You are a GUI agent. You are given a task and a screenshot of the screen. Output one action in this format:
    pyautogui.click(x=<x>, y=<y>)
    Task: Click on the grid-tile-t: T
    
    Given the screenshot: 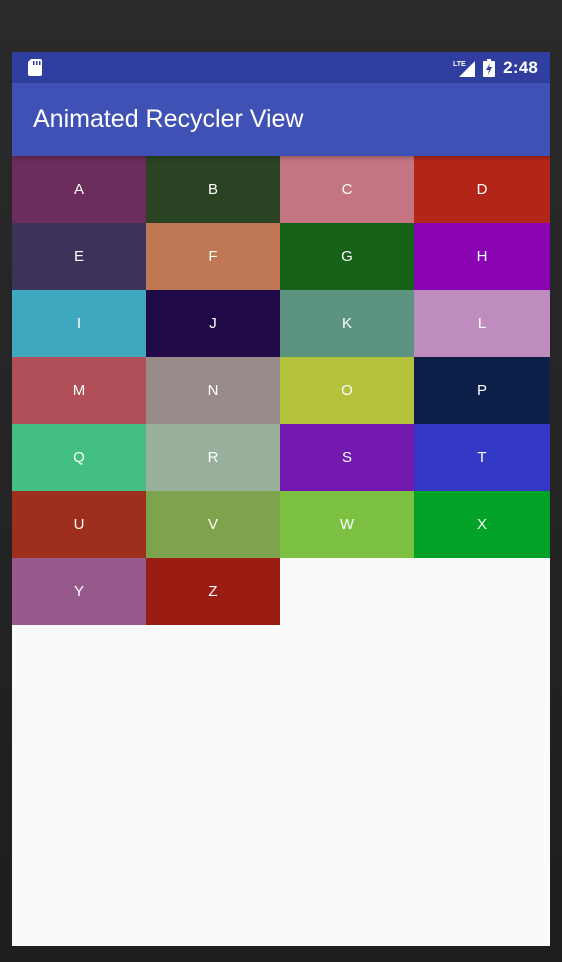 What is the action you would take?
    pyautogui.click(x=482, y=457)
    